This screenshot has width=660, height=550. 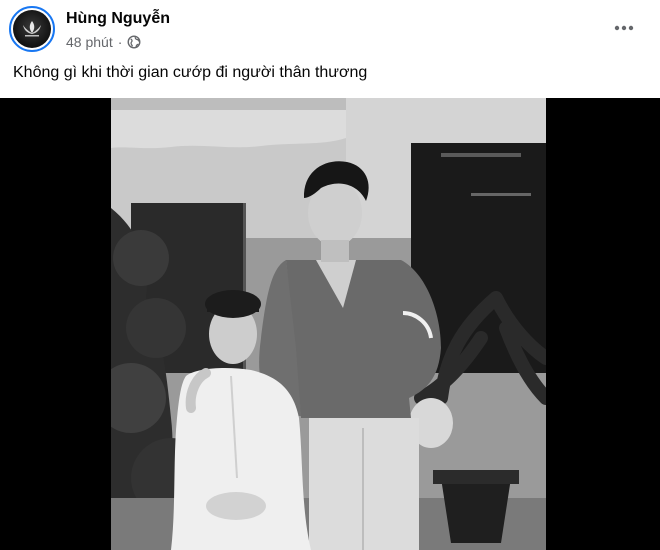 I want to click on avatar, so click(x=32, y=29).